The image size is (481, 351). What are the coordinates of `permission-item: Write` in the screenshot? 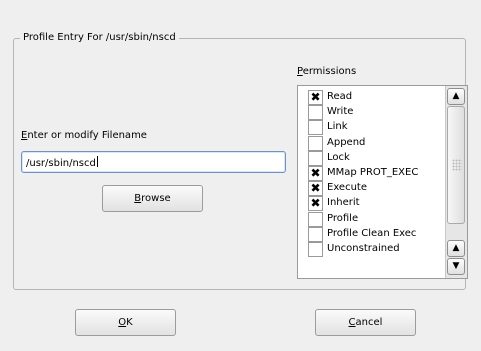 It's located at (378, 113).